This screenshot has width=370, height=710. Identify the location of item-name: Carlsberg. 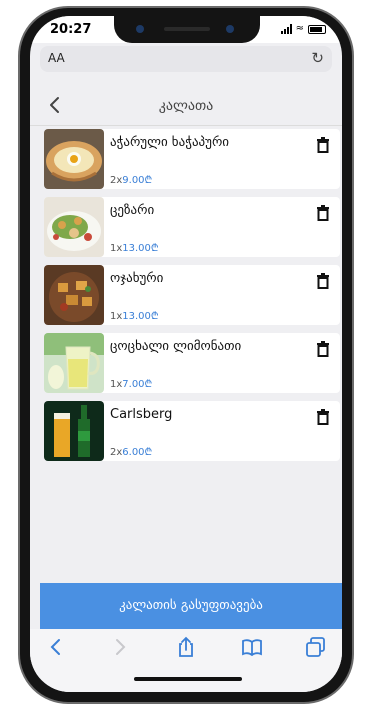
(141, 414).